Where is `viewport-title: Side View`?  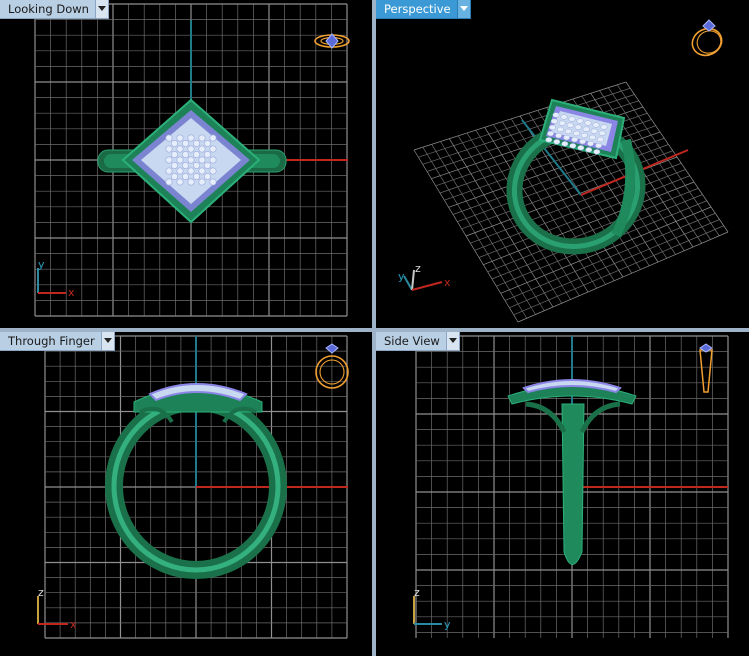 viewport-title: Side View is located at coordinates (412, 341).